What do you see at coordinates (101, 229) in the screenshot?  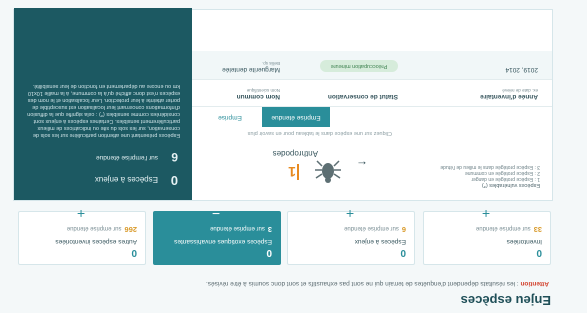 I see `card-subtext: 266sur emprise étendue` at bounding box center [101, 229].